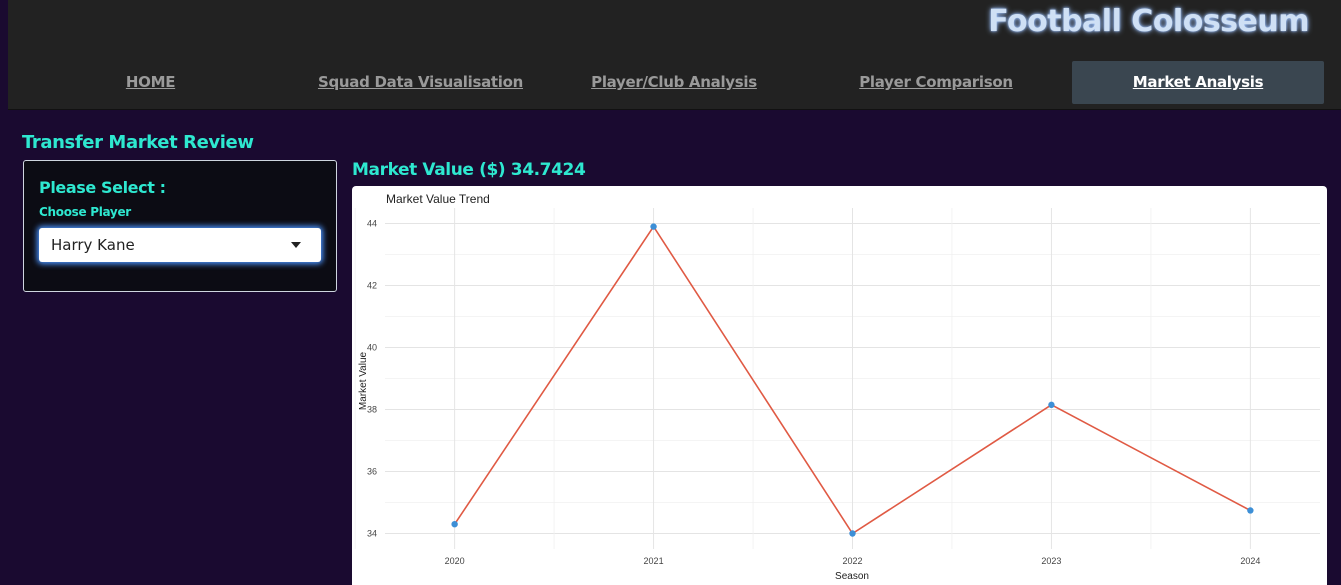 This screenshot has width=1341, height=585. I want to click on nav-market-analysis: Market Analysis, so click(1198, 82).